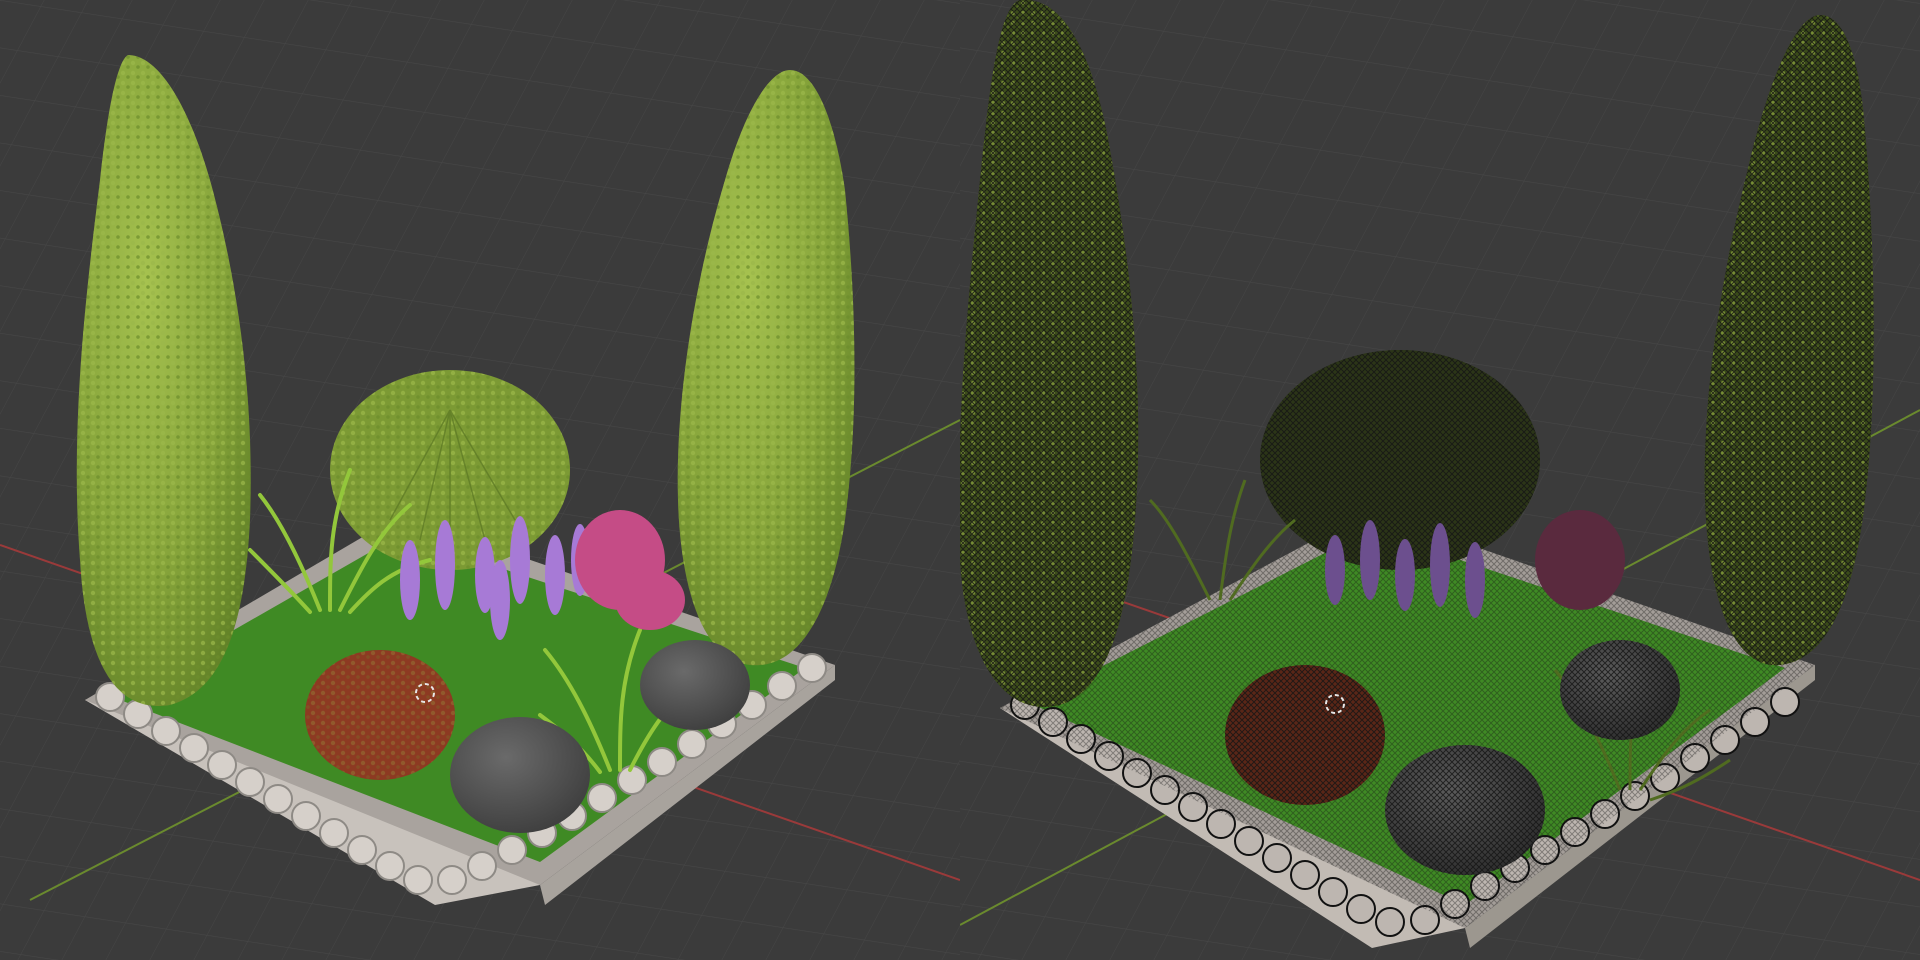 This screenshot has width=1920, height=960. I want to click on pink-flowers, so click(1580, 560).